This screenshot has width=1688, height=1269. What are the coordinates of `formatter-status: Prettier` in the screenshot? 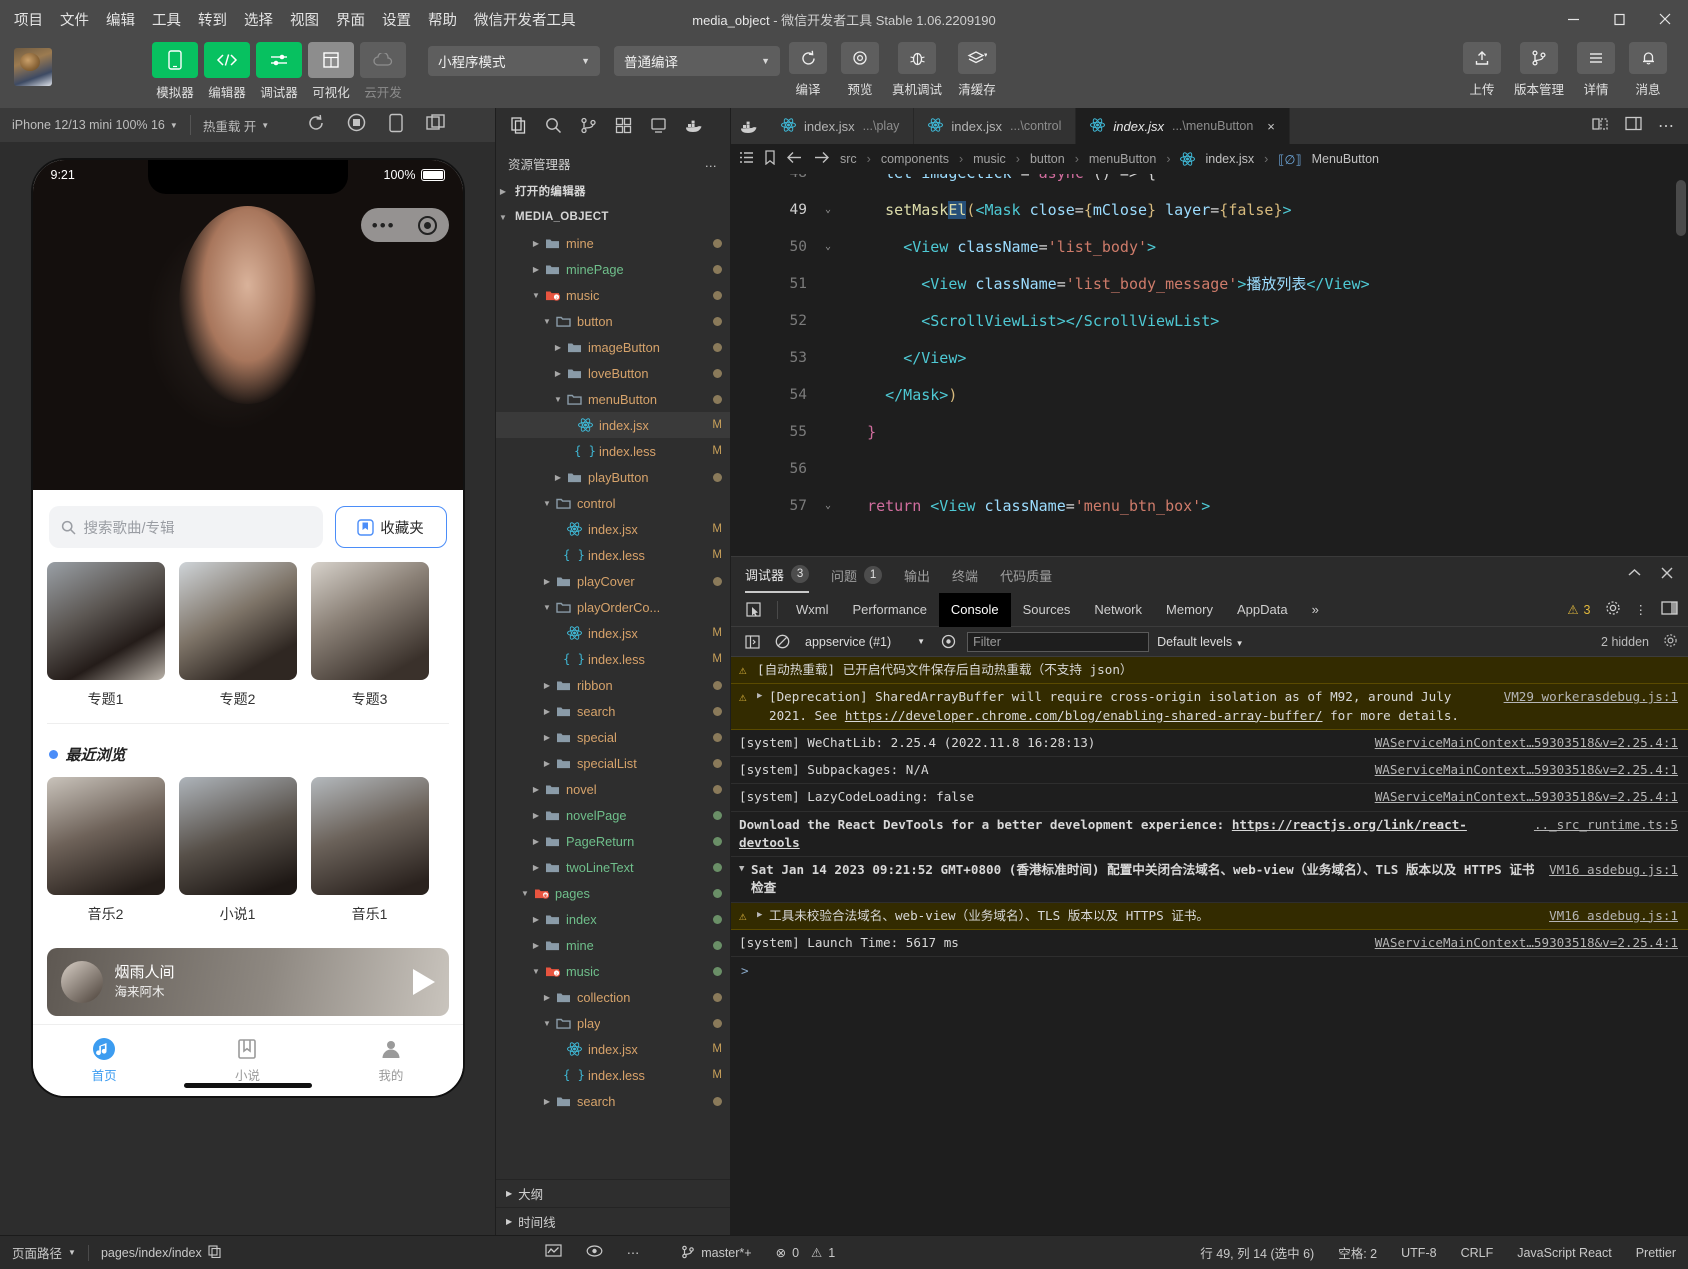 It's located at (1656, 1252).